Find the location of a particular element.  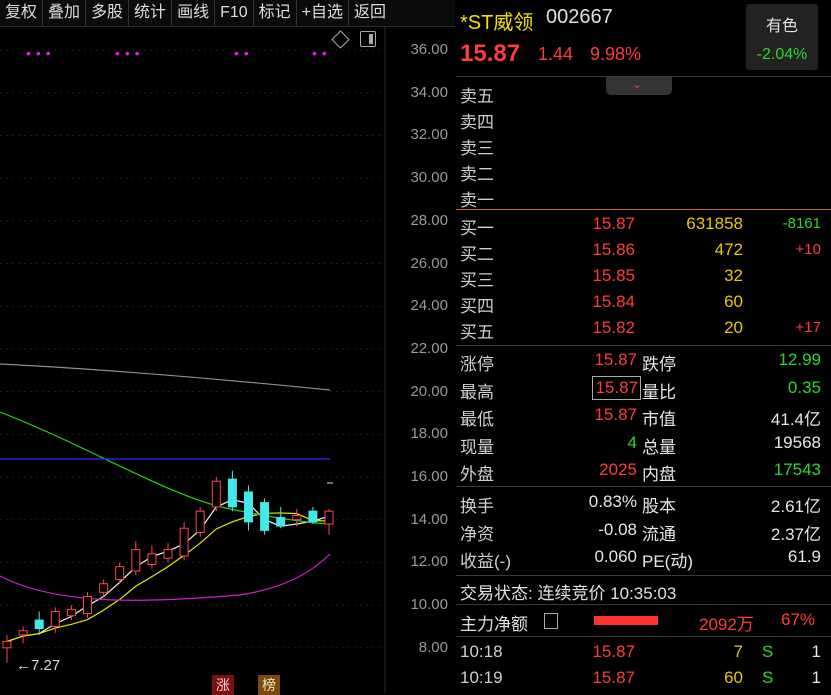

stat-label: 跌停 is located at coordinates (659, 364).